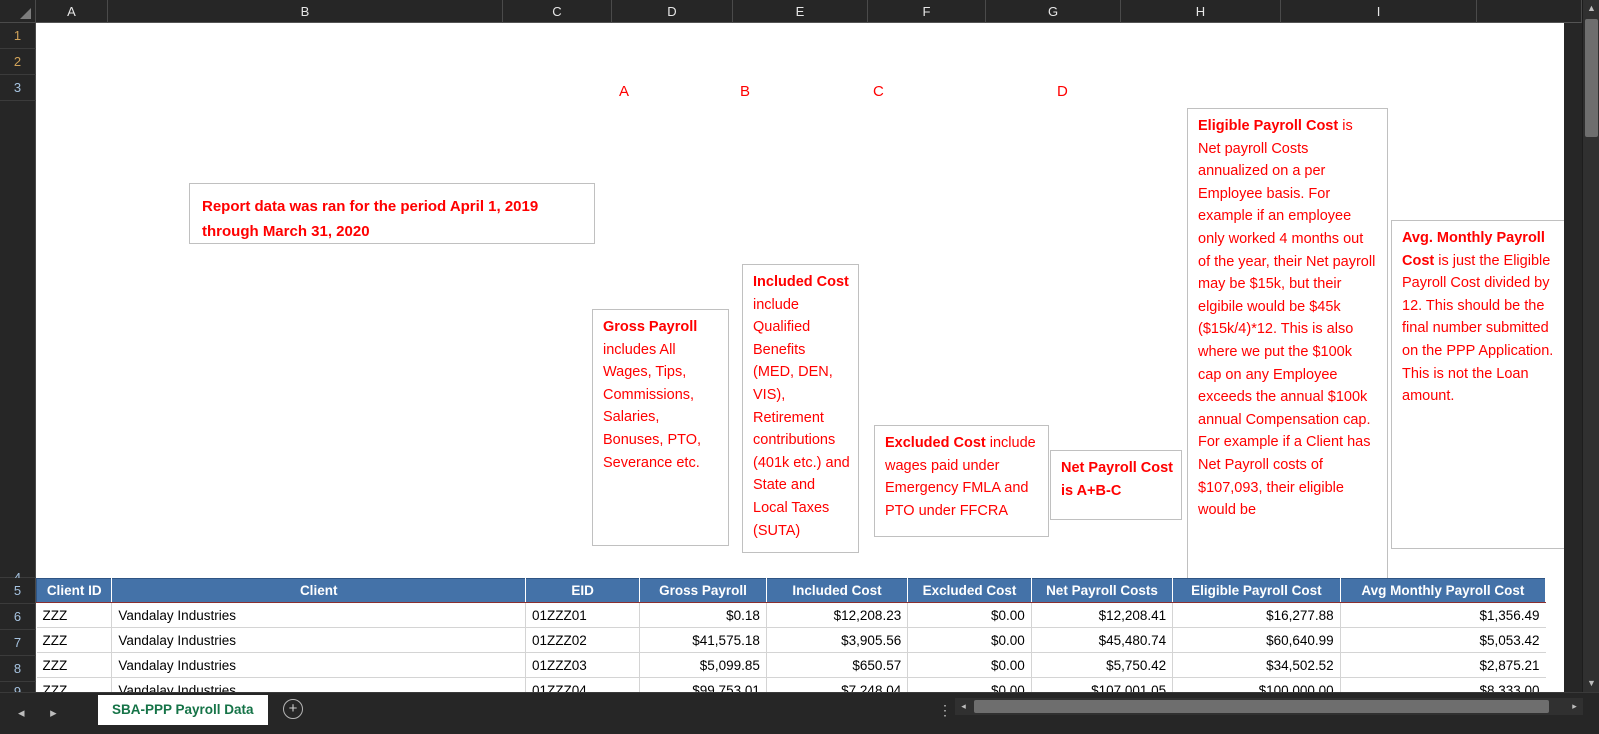 Image resolution: width=1599 pixels, height=734 pixels. I want to click on cell-included-cost: $7,248.04, so click(836, 684).